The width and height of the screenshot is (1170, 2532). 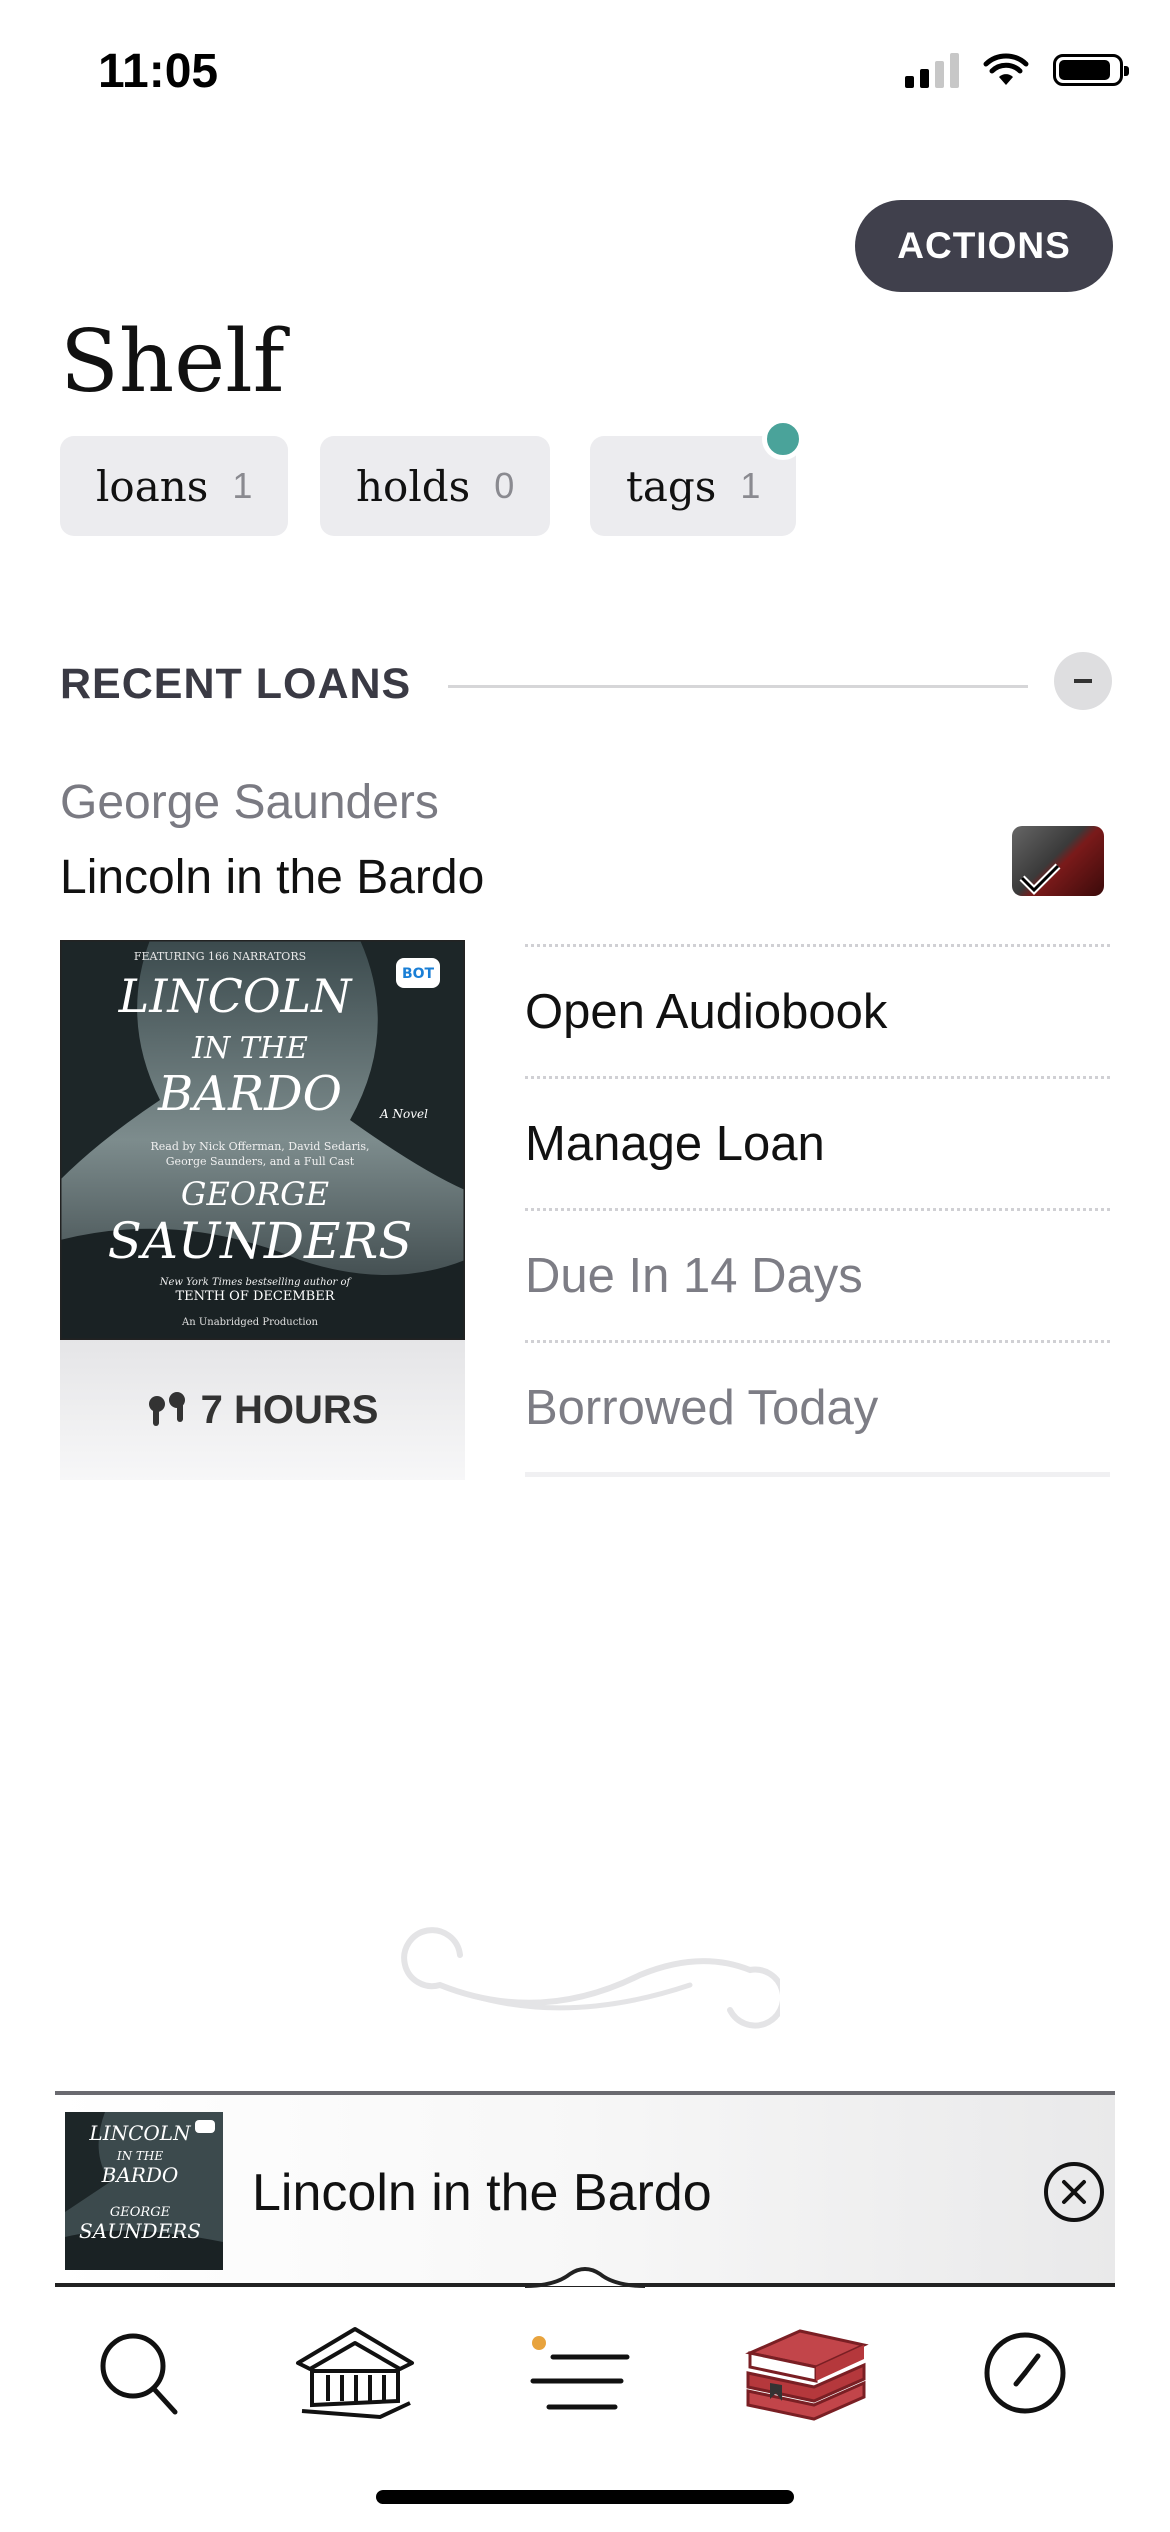 I want to click on cover-featuring: FEATURING 166 NARRATORS, so click(x=220, y=956).